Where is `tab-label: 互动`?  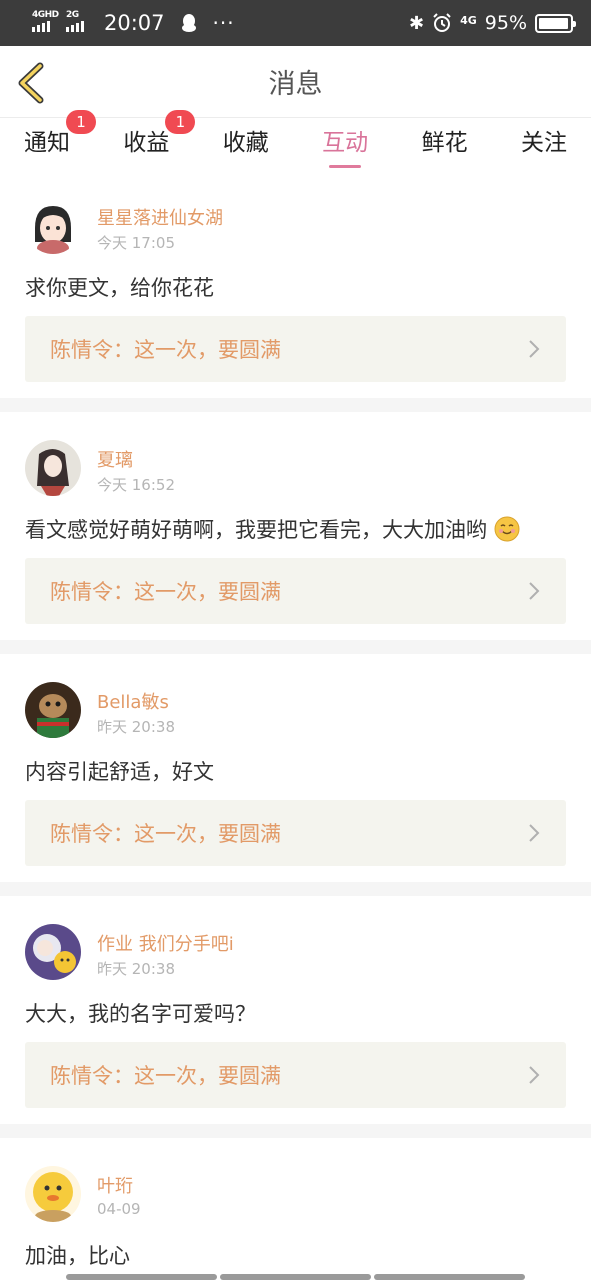
tab-label: 互动 is located at coordinates (345, 143).